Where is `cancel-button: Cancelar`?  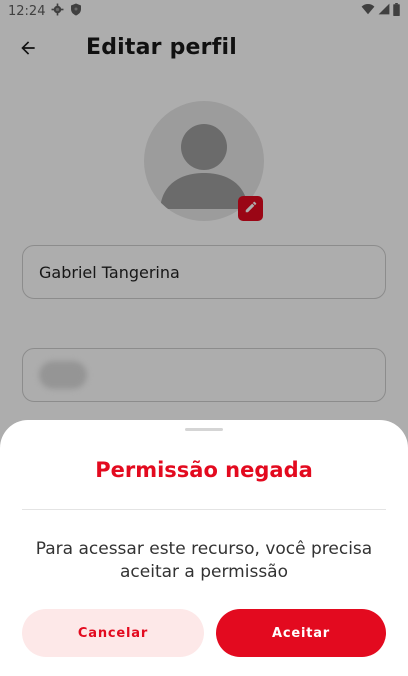
cancel-button: Cancelar is located at coordinates (113, 633).